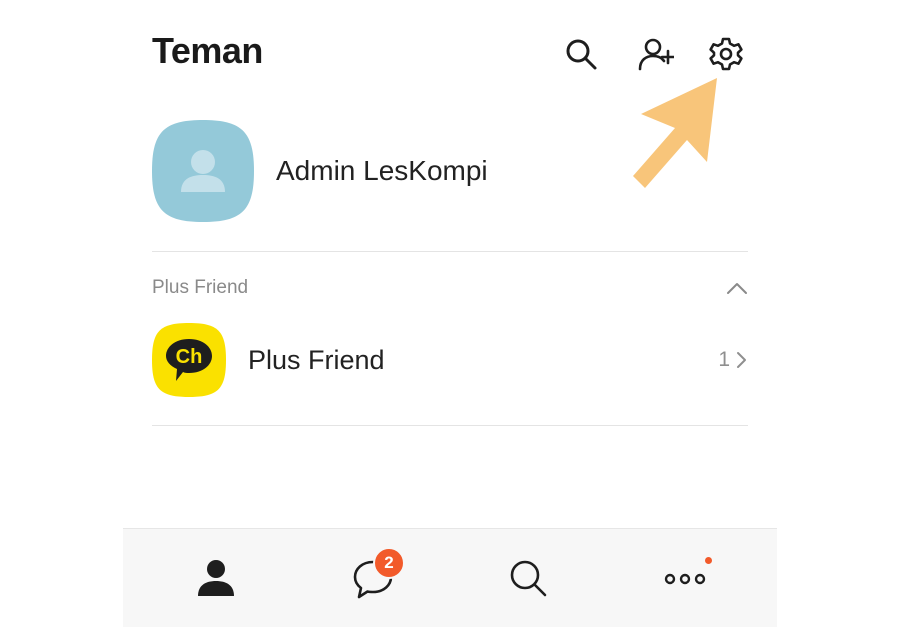 The image size is (900, 627). I want to click on my-profile-row: Admin LesKompi, so click(450, 171).